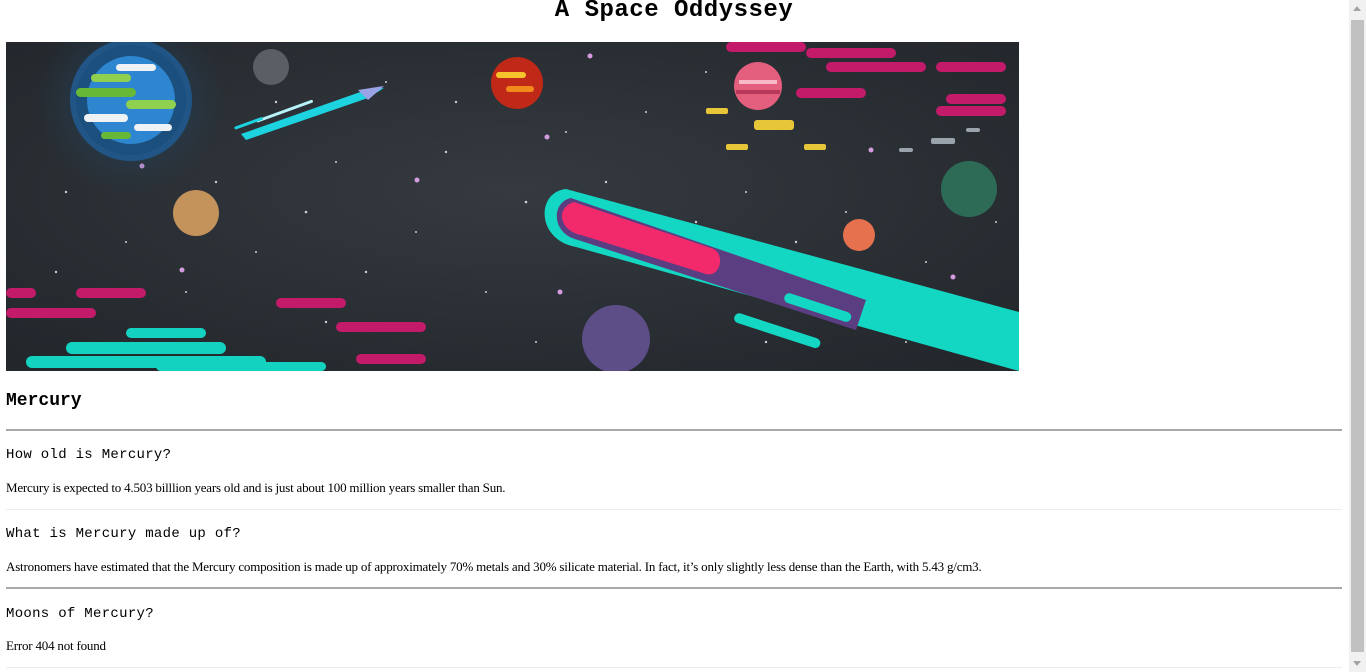 This screenshot has height=672, width=1366. I want to click on fire-planet, so click(517, 83).